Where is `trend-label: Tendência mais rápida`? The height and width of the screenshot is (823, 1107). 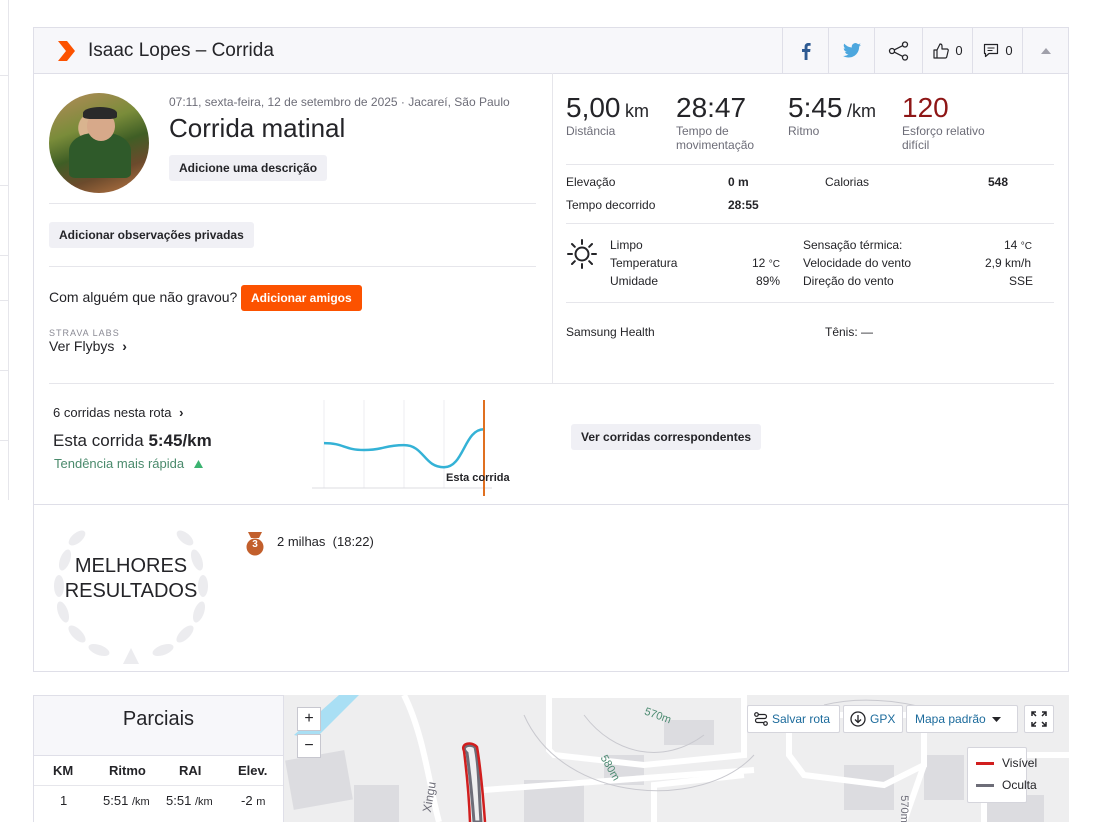
trend-label: Tendência mais rápida is located at coordinates (119, 463).